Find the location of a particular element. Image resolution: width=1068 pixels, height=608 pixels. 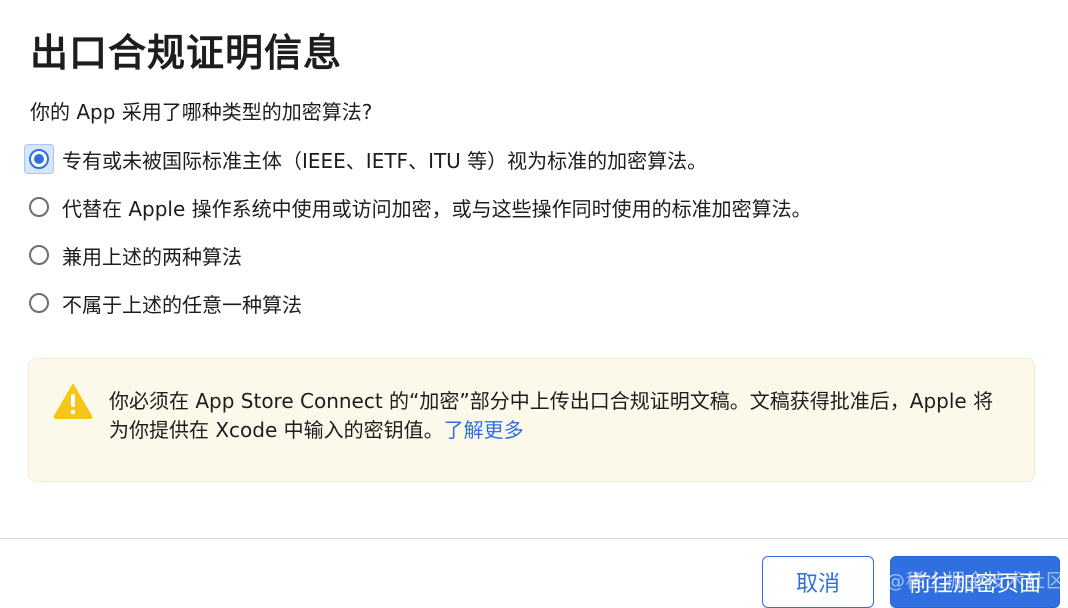

warning-icon is located at coordinates (73, 401).